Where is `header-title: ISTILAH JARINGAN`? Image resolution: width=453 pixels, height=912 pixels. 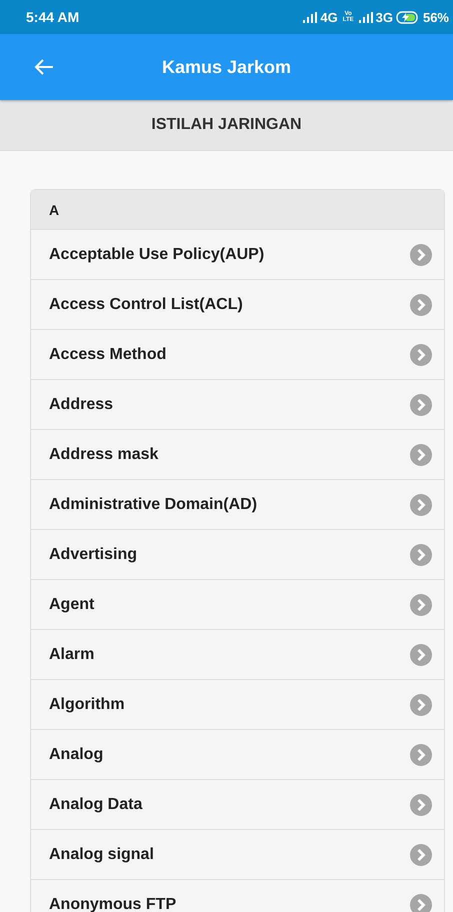 header-title: ISTILAH JARINGAN is located at coordinates (226, 125).